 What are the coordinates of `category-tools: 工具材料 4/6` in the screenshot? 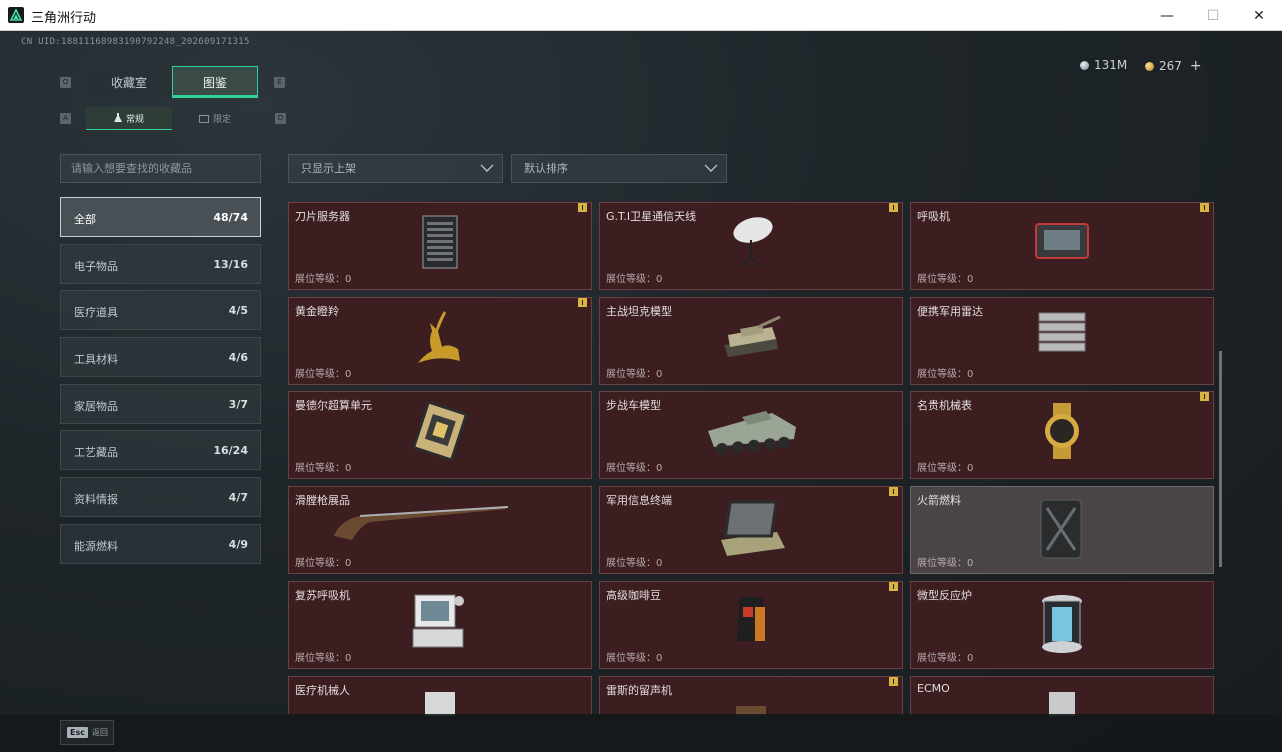 It's located at (160, 357).